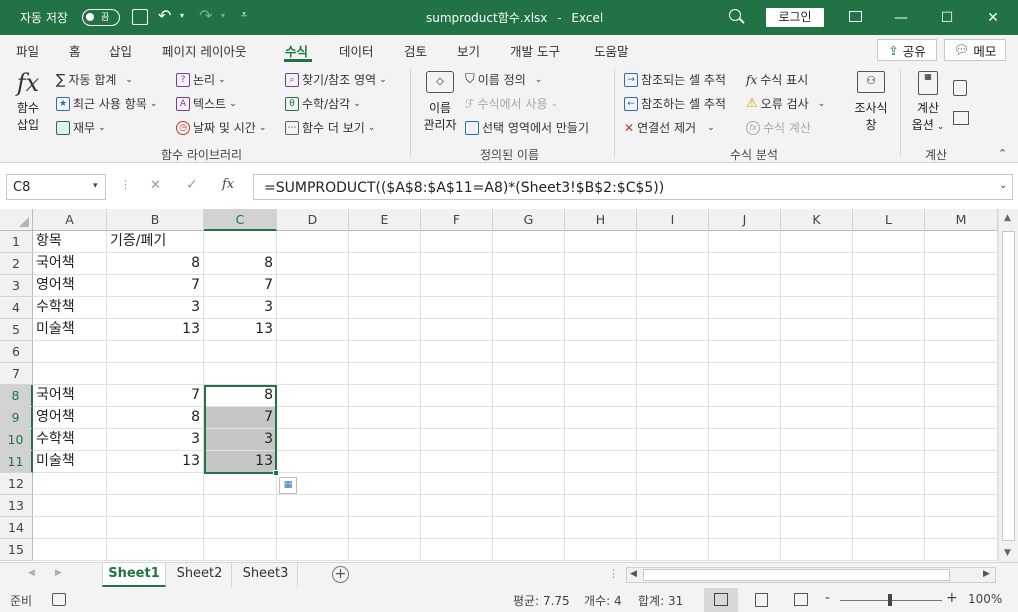  What do you see at coordinates (70, 462) in the screenshot?
I see `cell-a11: 미술책` at bounding box center [70, 462].